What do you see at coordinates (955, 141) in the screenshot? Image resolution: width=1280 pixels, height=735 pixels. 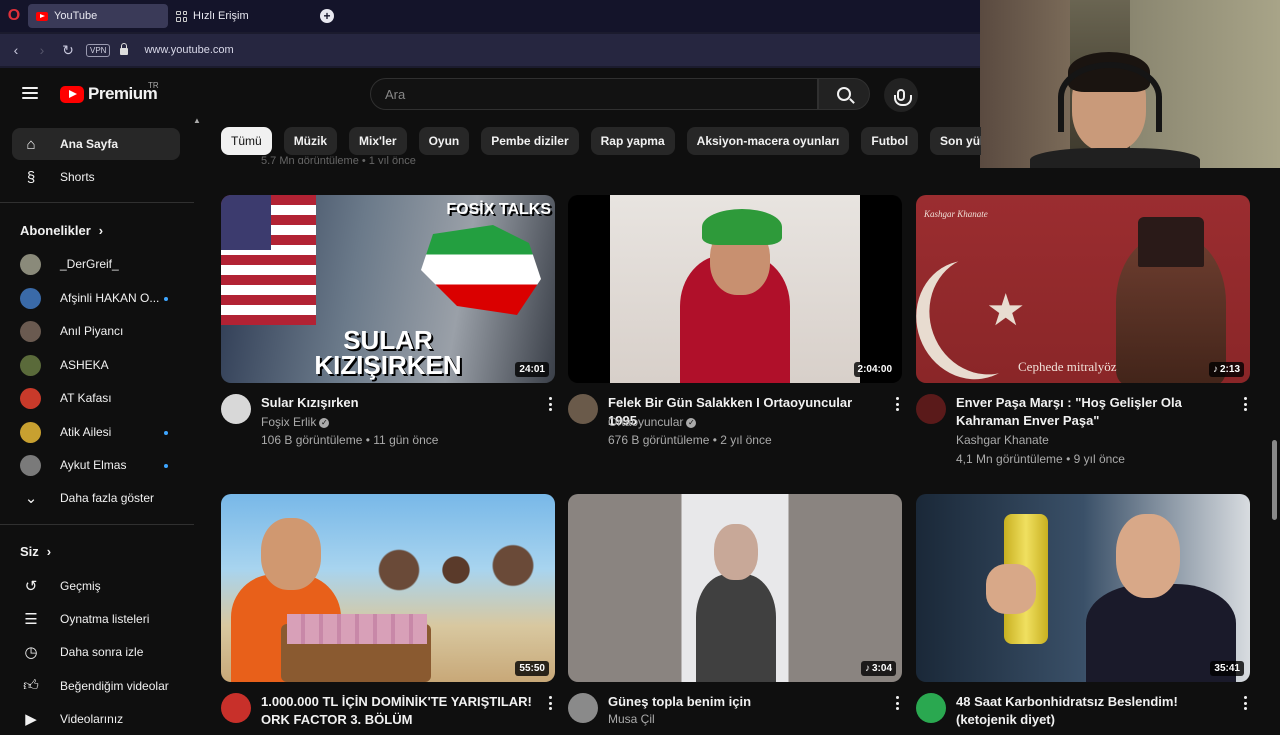 I see `chip-recently-uploaded: Son yüklenenler` at bounding box center [955, 141].